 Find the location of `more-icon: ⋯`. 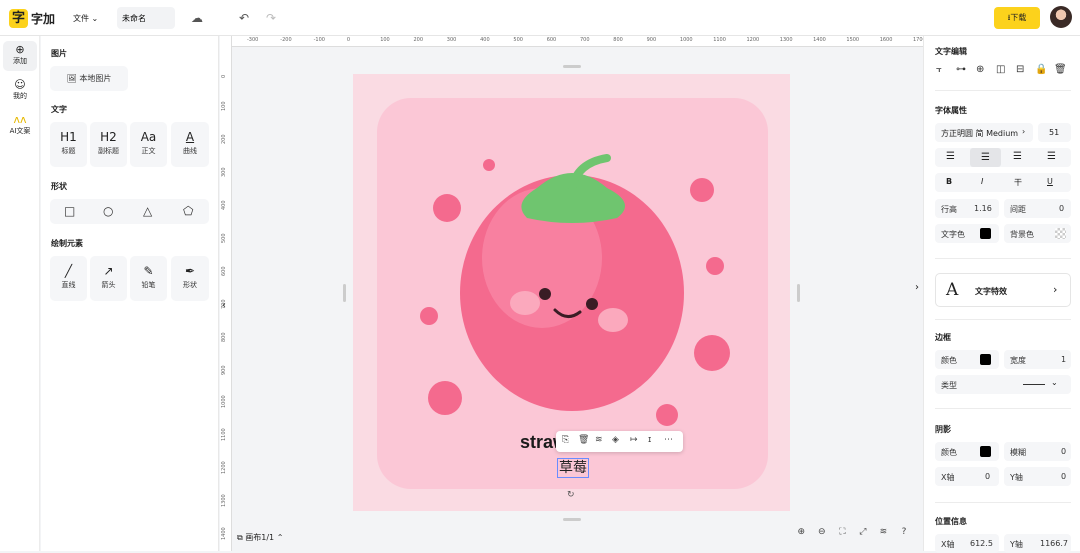

more-icon: ⋯ is located at coordinates (668, 440).